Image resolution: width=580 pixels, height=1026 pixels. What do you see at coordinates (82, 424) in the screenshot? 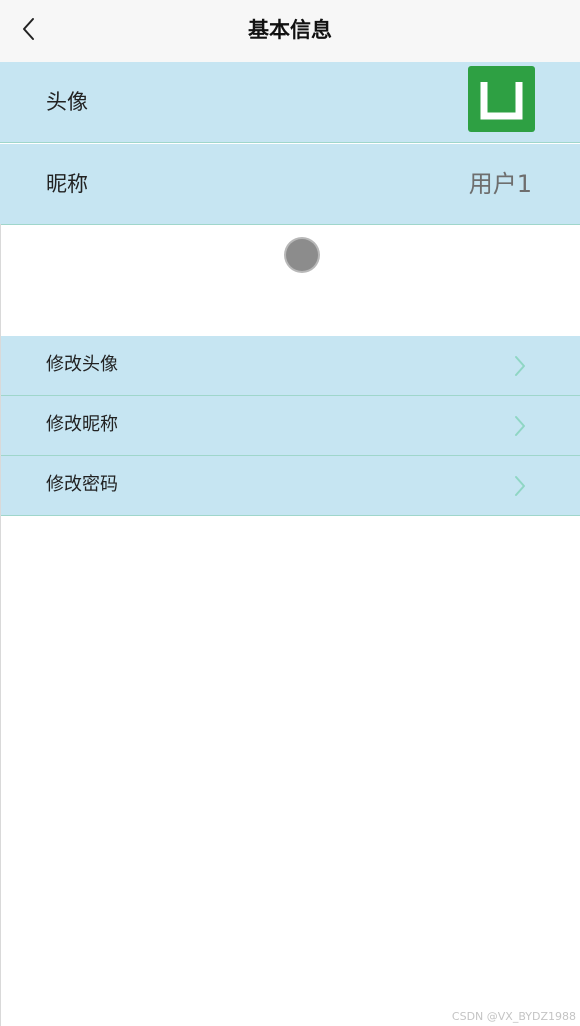
I see `menu-item-label: 修改昵称` at bounding box center [82, 424].